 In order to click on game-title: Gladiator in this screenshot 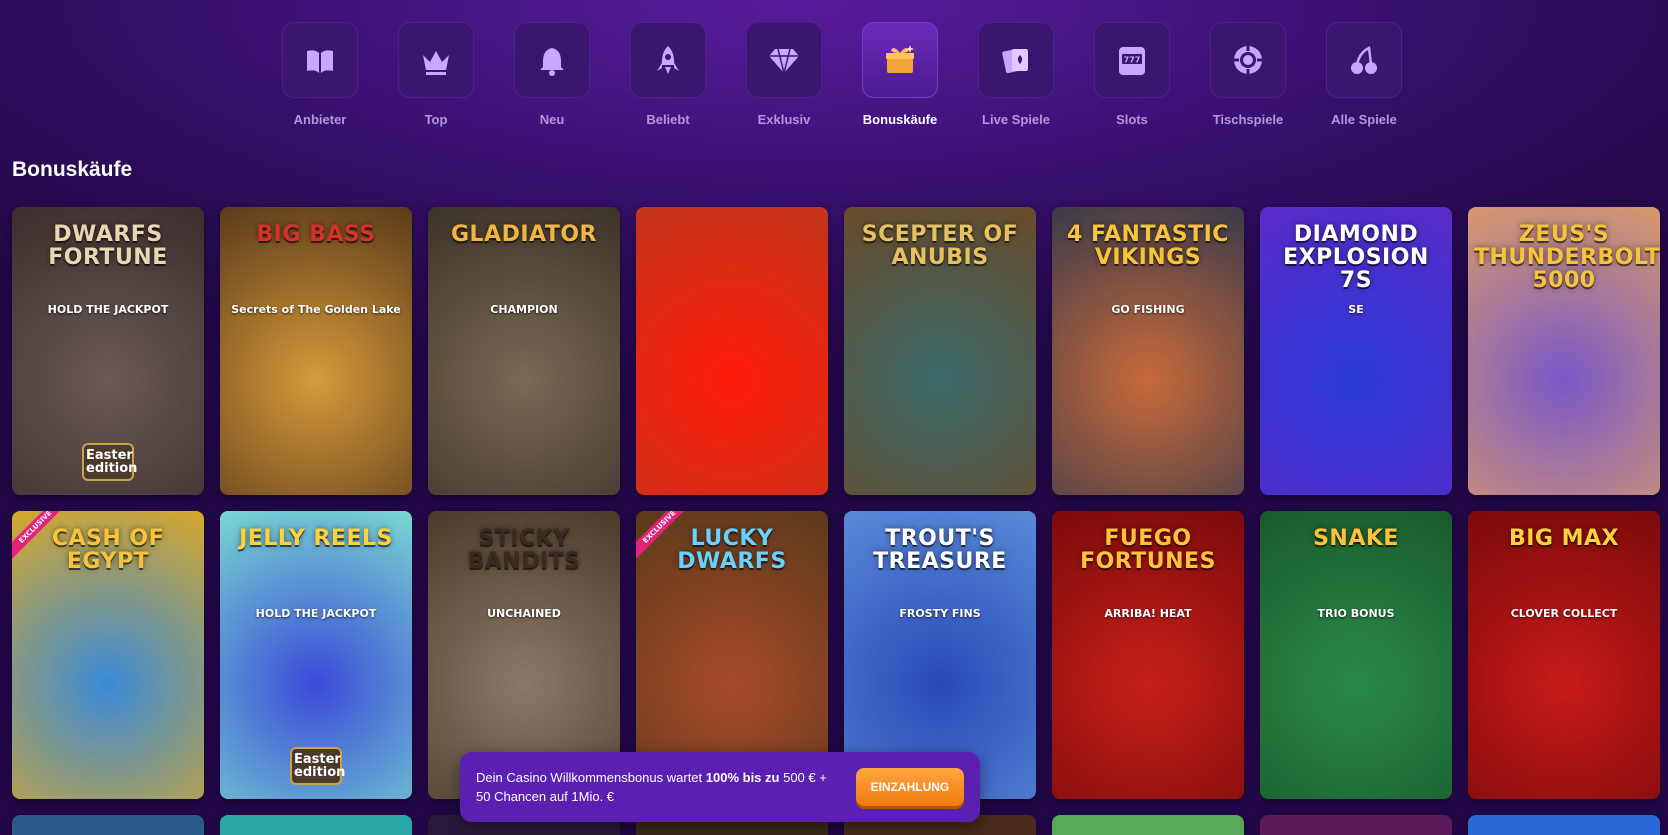, I will do `click(524, 234)`.